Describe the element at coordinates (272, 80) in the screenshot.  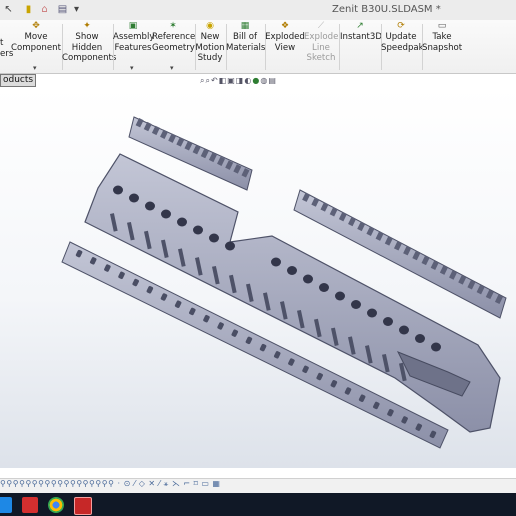
I see `view-settings-icon: ▤` at that location.